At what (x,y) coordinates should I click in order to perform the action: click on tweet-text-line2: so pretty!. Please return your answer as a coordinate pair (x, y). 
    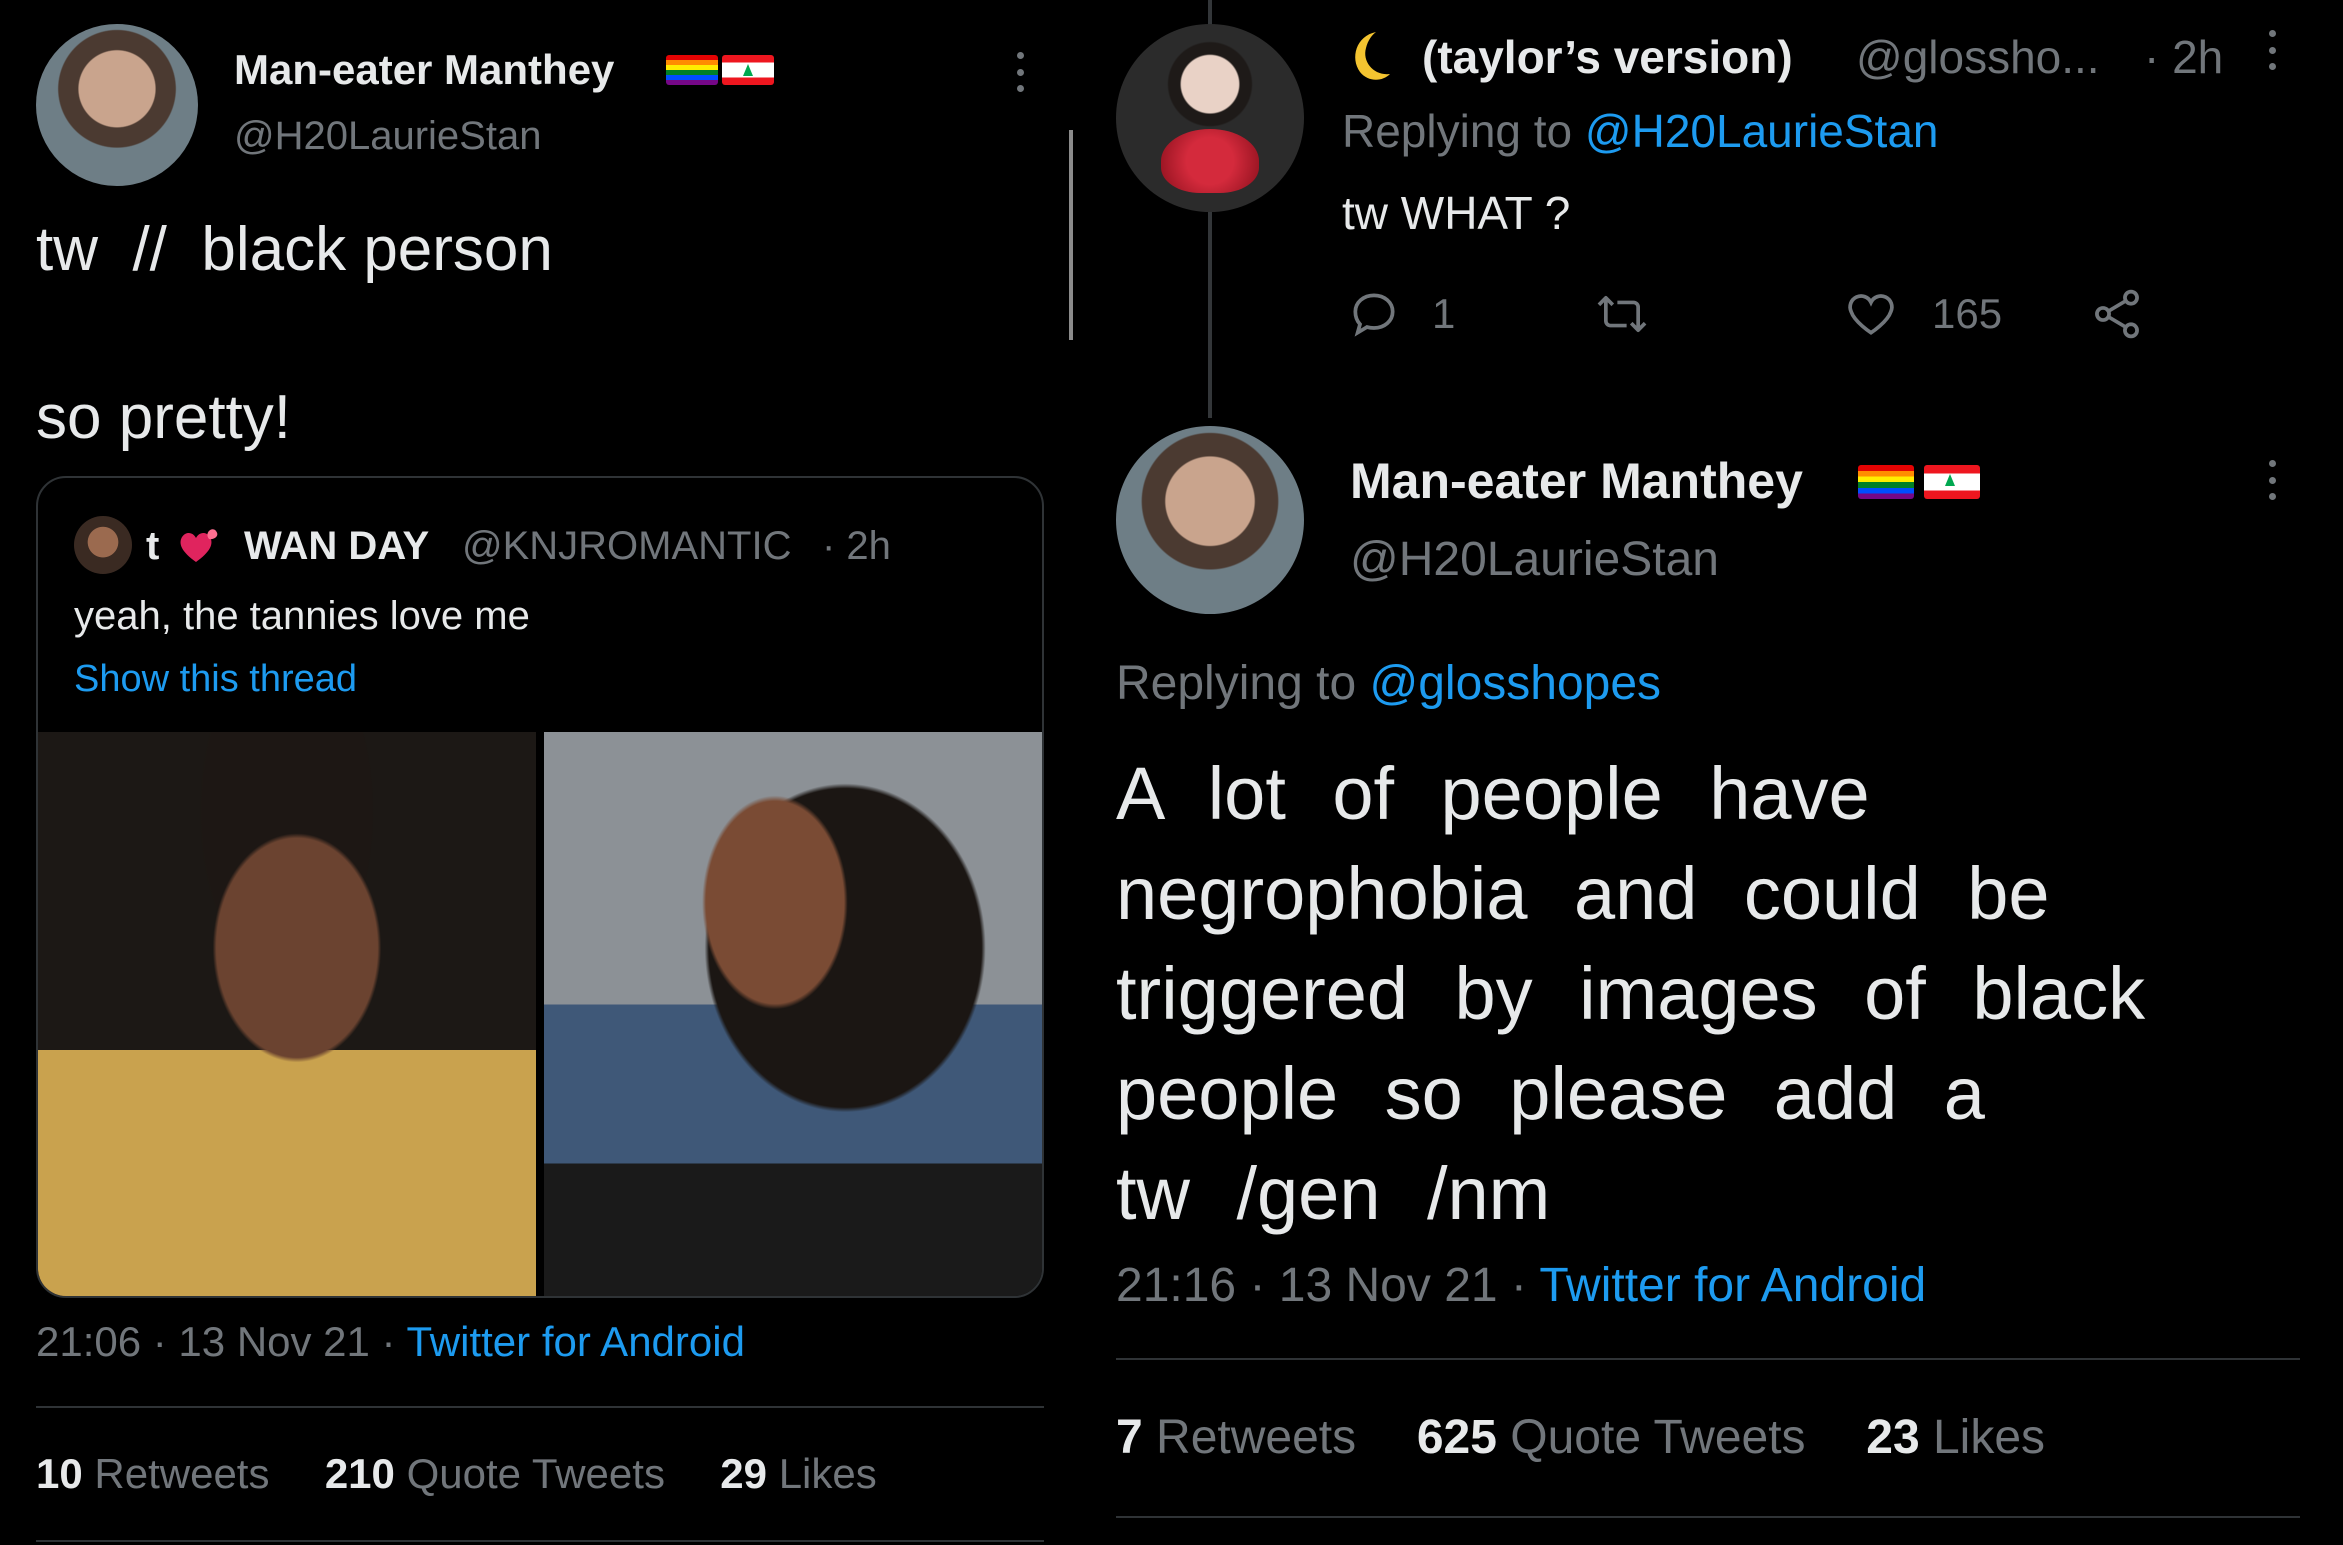
    Looking at the image, I should click on (163, 417).